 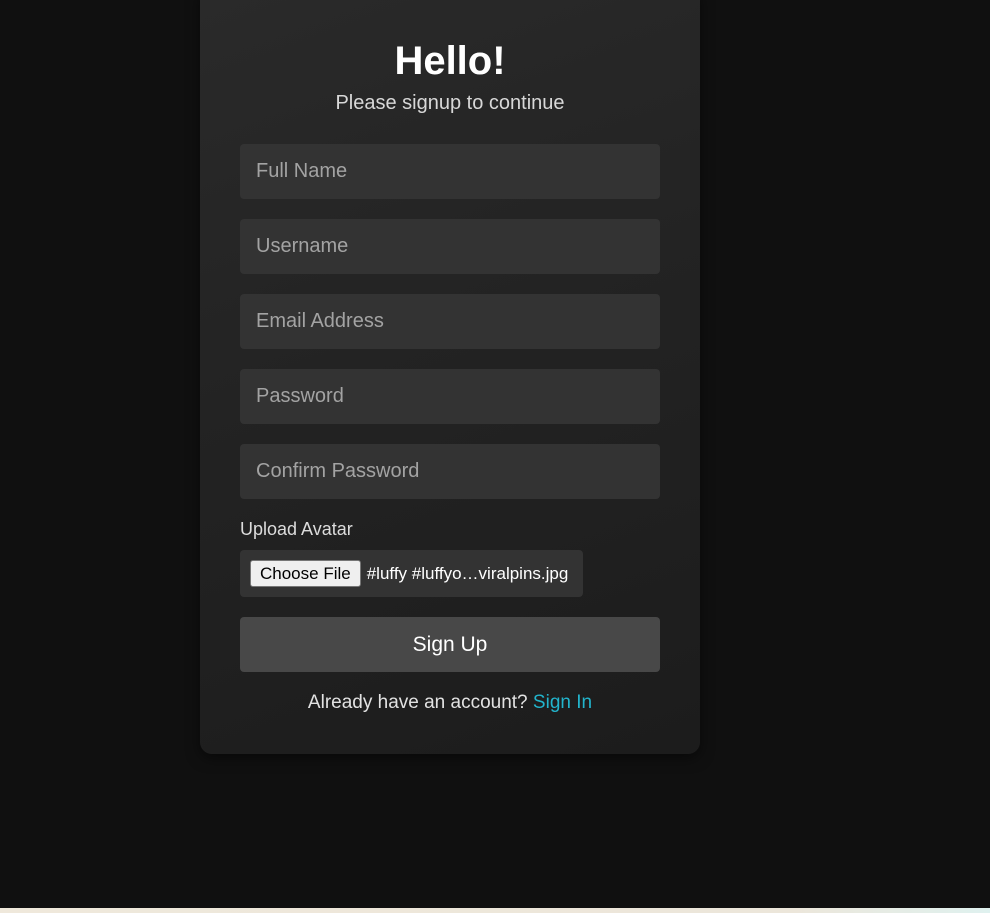 What do you see at coordinates (467, 573) in the screenshot?
I see `selected-file-name: #luffy #luffyo…viralpins.jpg` at bounding box center [467, 573].